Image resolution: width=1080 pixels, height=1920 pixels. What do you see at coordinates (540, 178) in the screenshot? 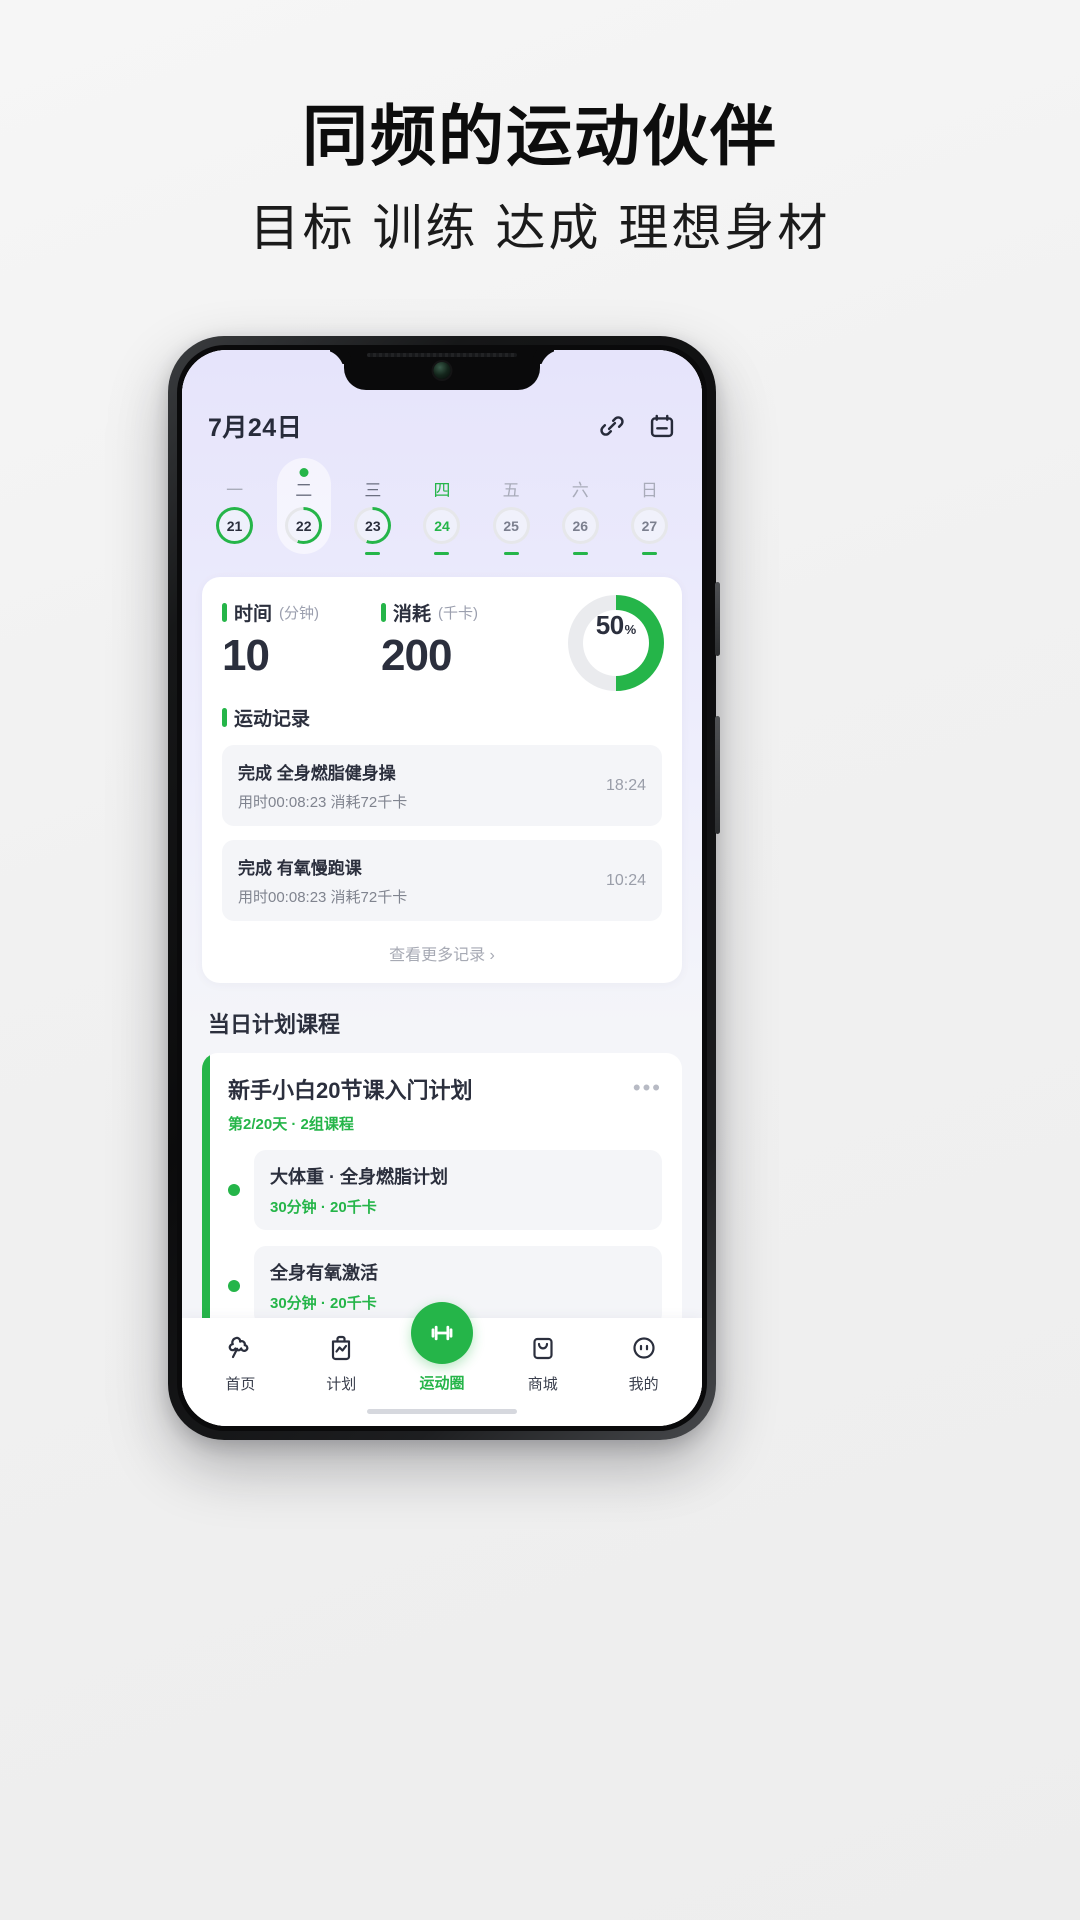
I see `promo-copy: 同频的运动伙伴 目标 训练 达成 理想身材` at bounding box center [540, 178].